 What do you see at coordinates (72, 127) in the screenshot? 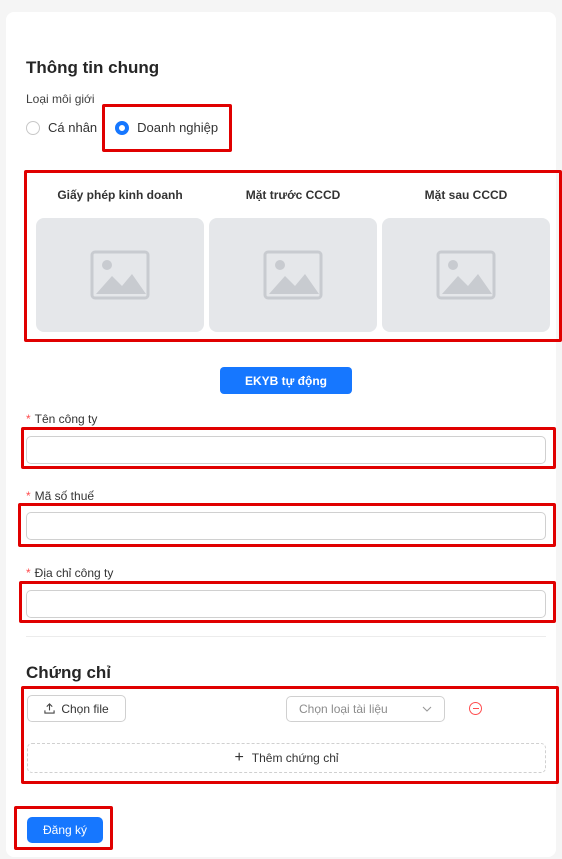
I see `radio-individual-label: Cá nhân` at bounding box center [72, 127].